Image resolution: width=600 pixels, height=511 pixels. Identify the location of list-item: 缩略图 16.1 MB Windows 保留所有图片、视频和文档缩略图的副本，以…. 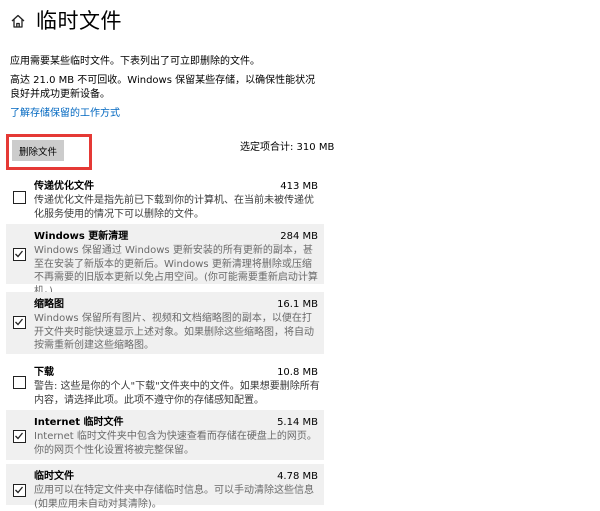
(165, 323).